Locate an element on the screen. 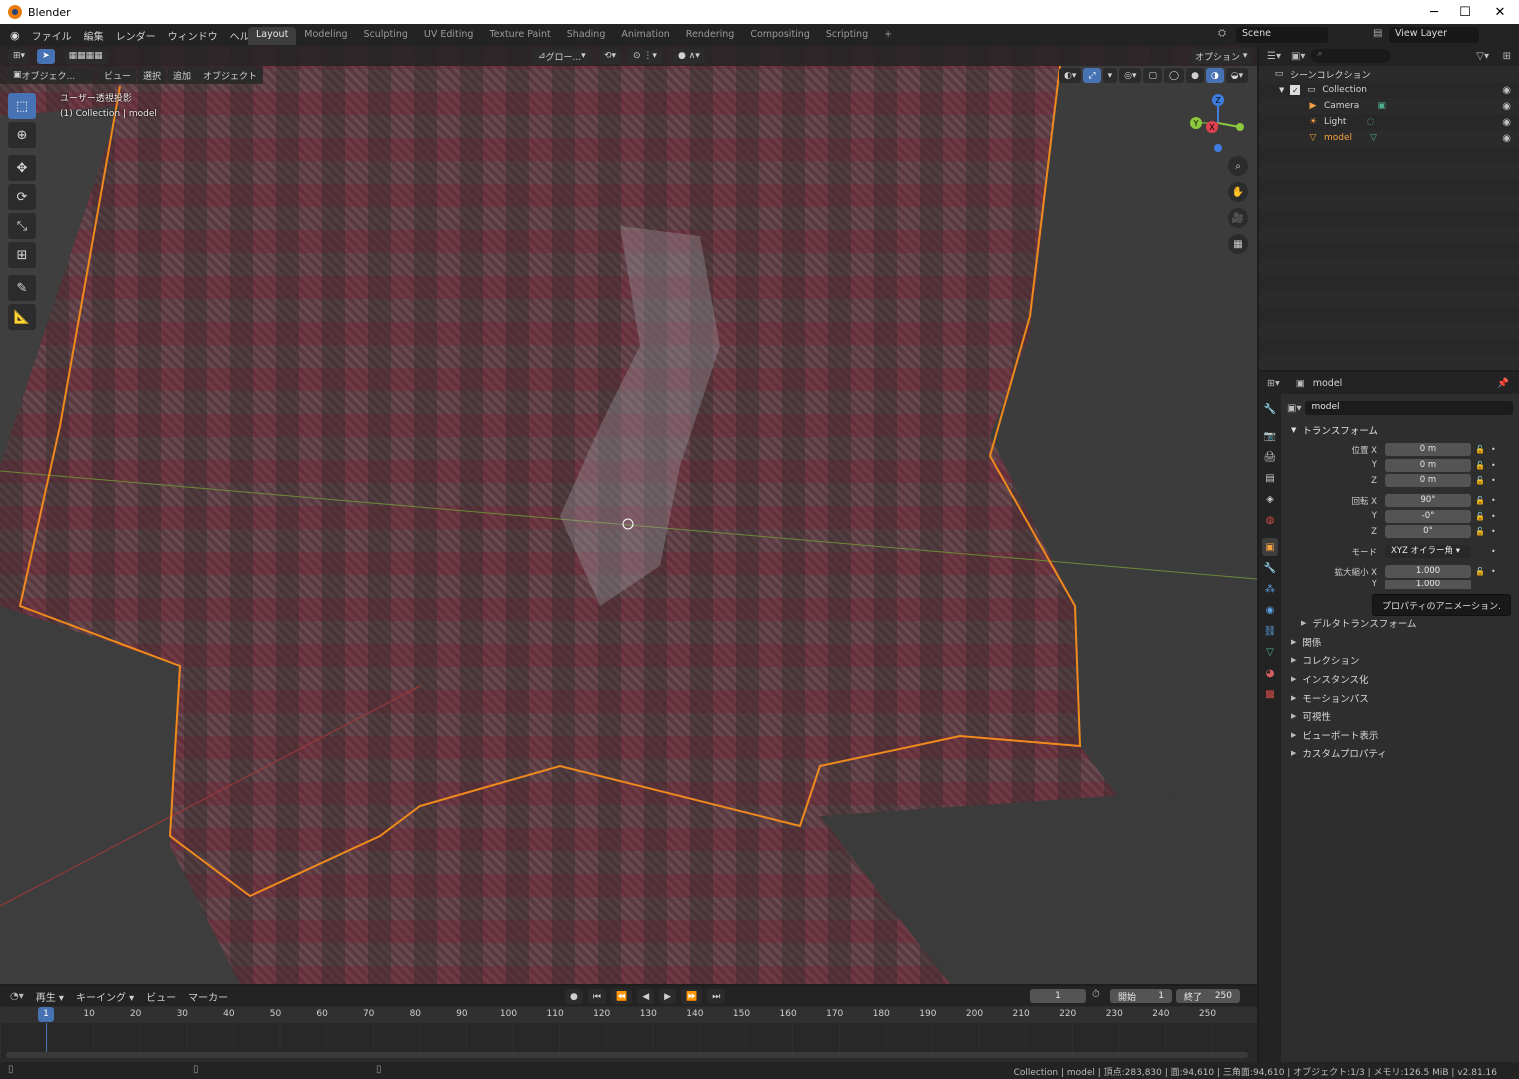 Image resolution: width=1519 pixels, height=1079 pixels. object-tab-icon: ▣ is located at coordinates (1270, 547).